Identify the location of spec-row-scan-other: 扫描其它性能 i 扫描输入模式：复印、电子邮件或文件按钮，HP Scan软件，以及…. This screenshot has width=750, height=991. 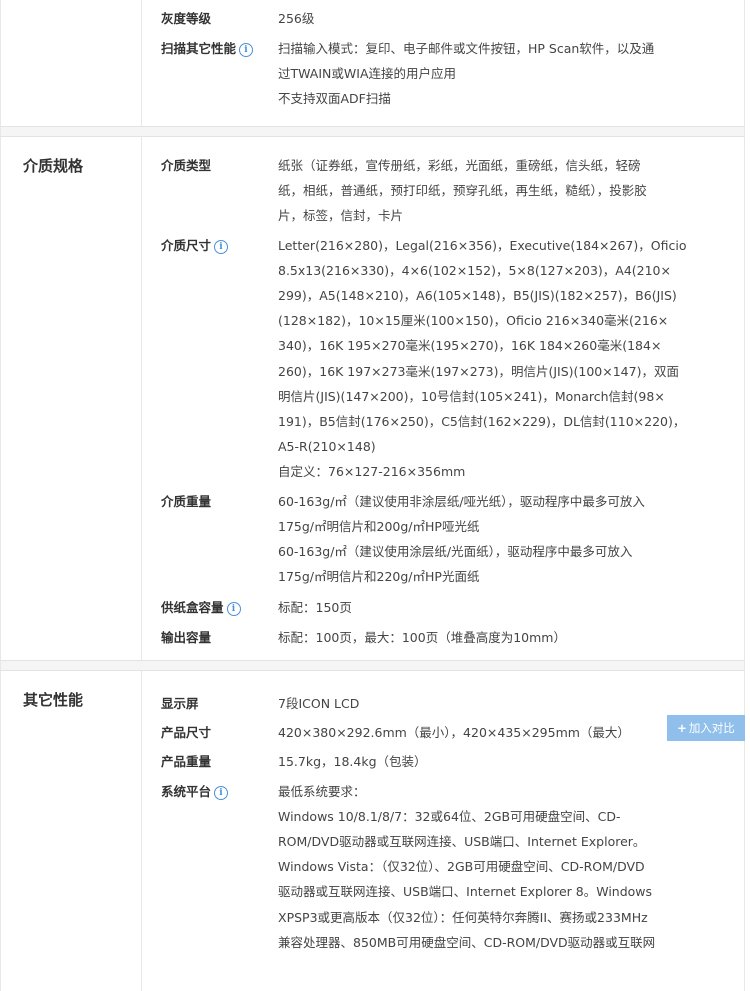
(443, 74).